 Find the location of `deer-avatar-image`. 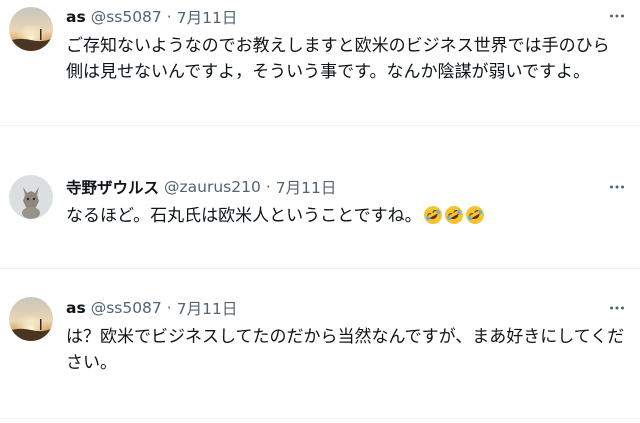

deer-avatar-image is located at coordinates (31, 197).